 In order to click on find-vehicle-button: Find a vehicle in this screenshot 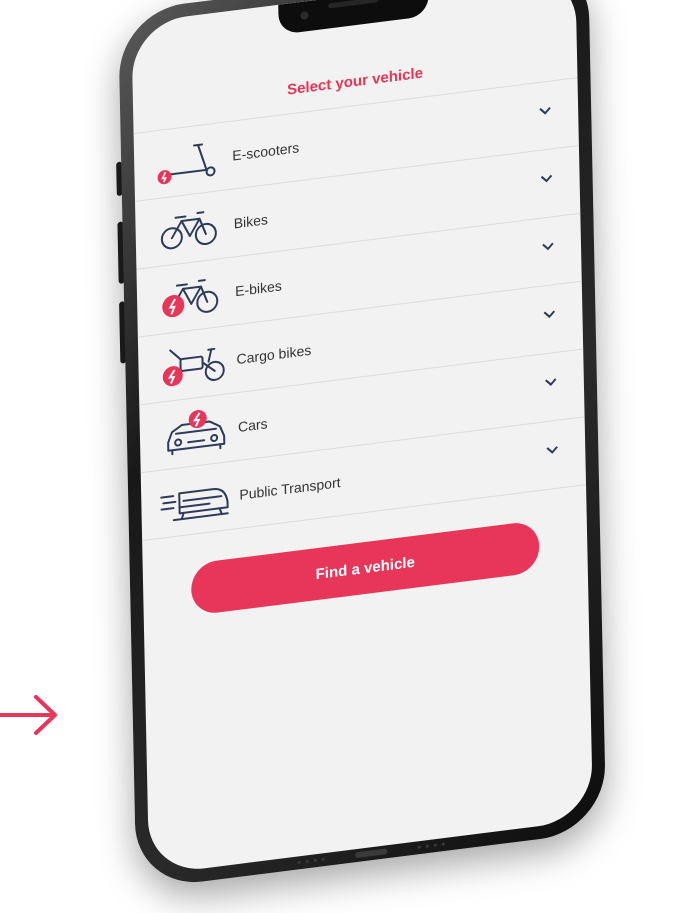, I will do `click(365, 568)`.